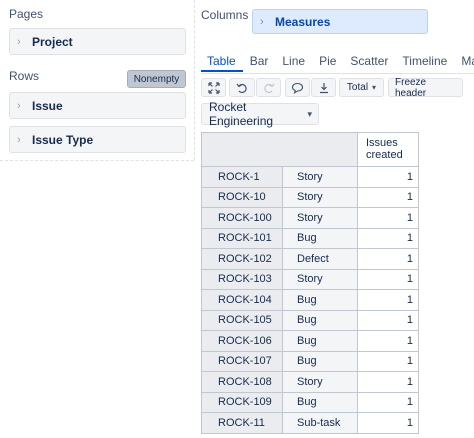  What do you see at coordinates (382, 143) in the screenshot?
I see `measure-header-line: Issues` at bounding box center [382, 143].